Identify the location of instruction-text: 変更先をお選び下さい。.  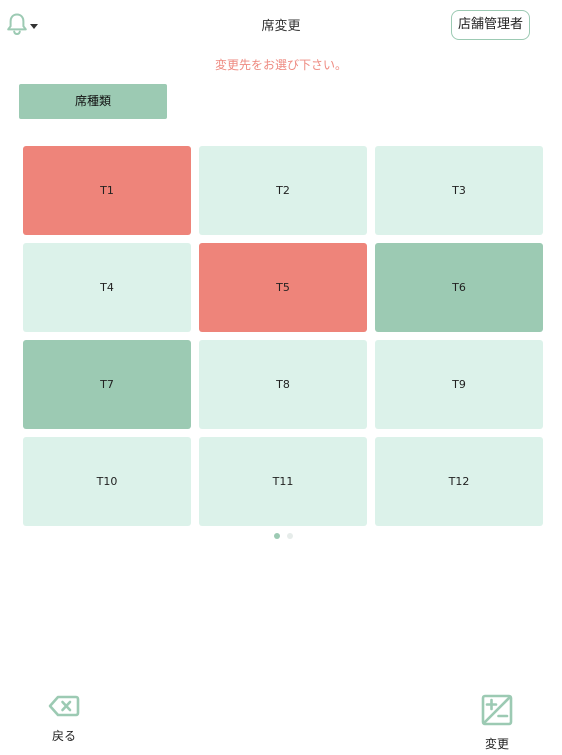
(280, 65).